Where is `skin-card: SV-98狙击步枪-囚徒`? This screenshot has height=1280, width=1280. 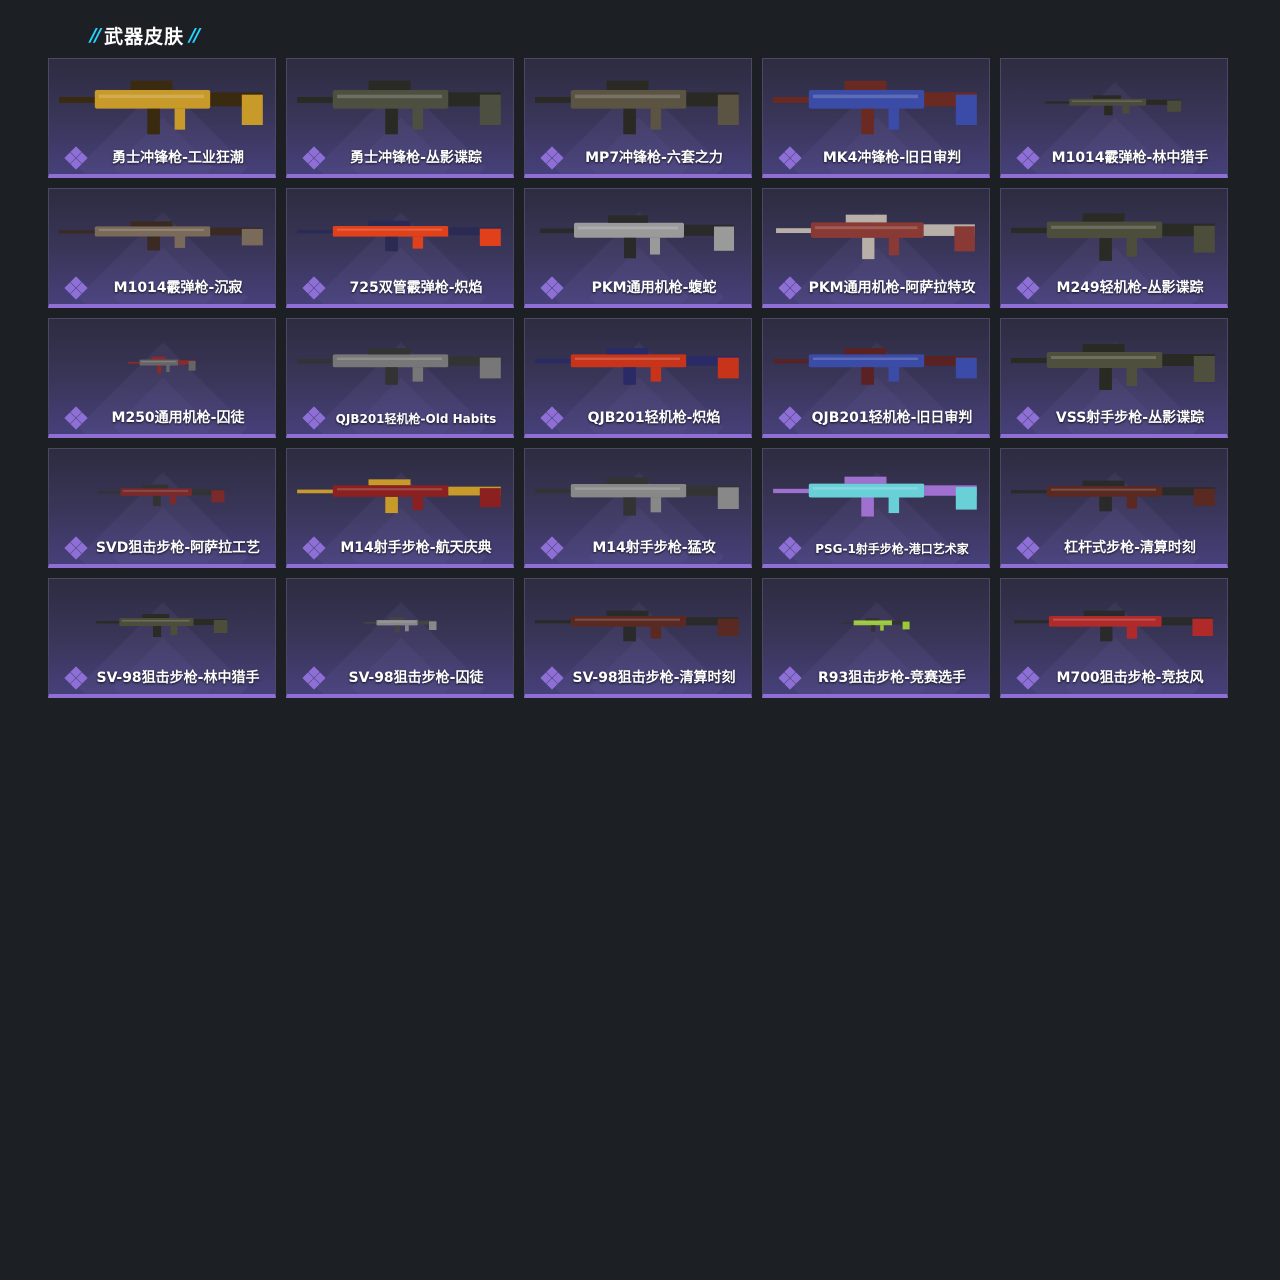 skin-card: SV-98狙击步枪-囚徒 is located at coordinates (400, 638).